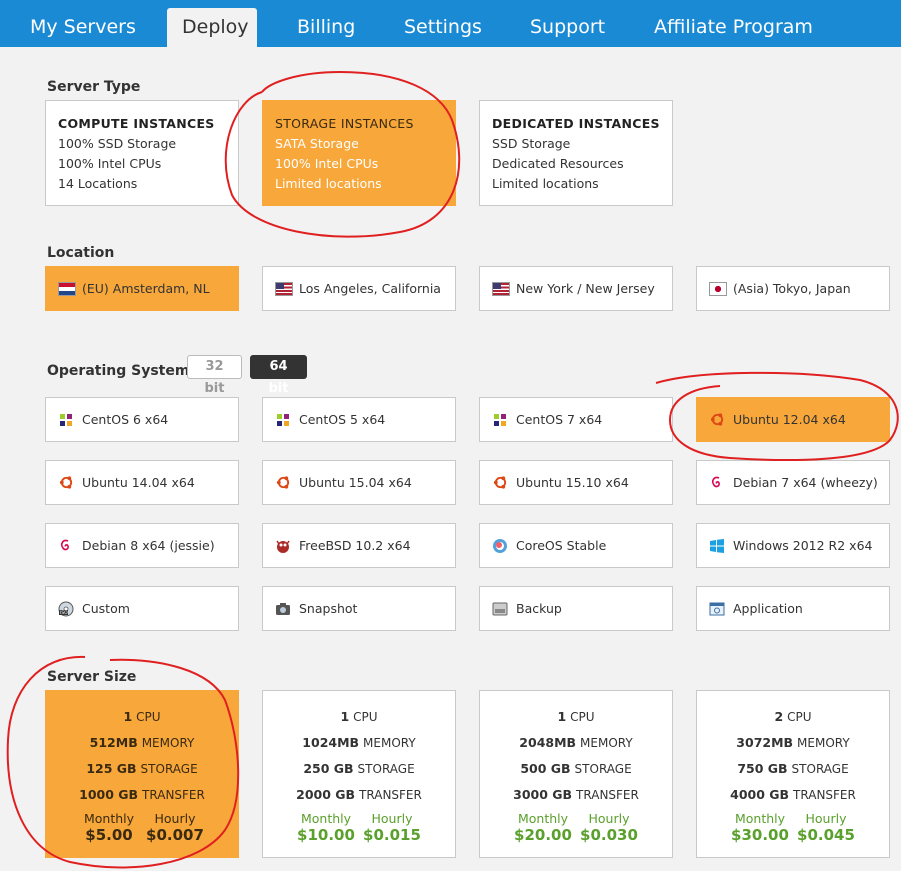 This screenshot has height=871, width=901. Describe the element at coordinates (576, 608) in the screenshot. I see `os-backup: Backup` at that location.